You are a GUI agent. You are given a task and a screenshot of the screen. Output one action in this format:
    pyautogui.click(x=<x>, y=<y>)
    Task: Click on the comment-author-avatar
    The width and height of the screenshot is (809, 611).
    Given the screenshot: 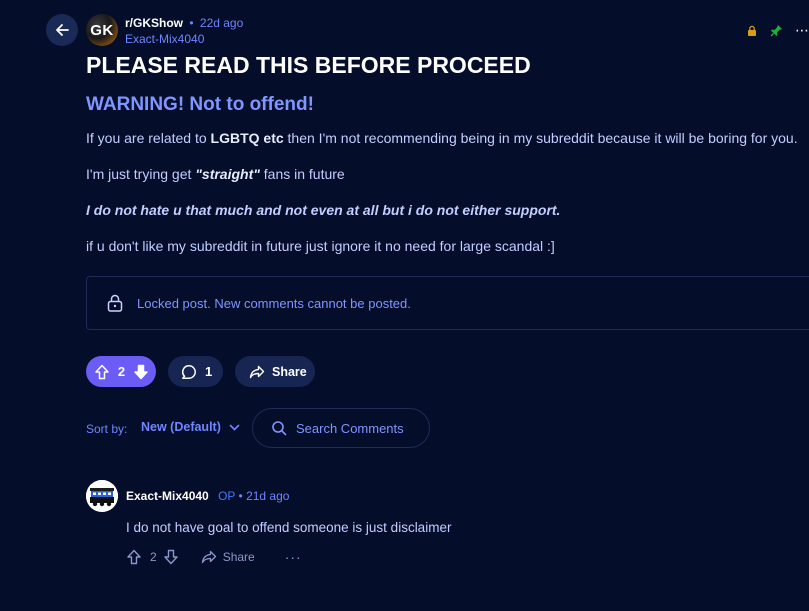 What is the action you would take?
    pyautogui.click(x=102, y=496)
    